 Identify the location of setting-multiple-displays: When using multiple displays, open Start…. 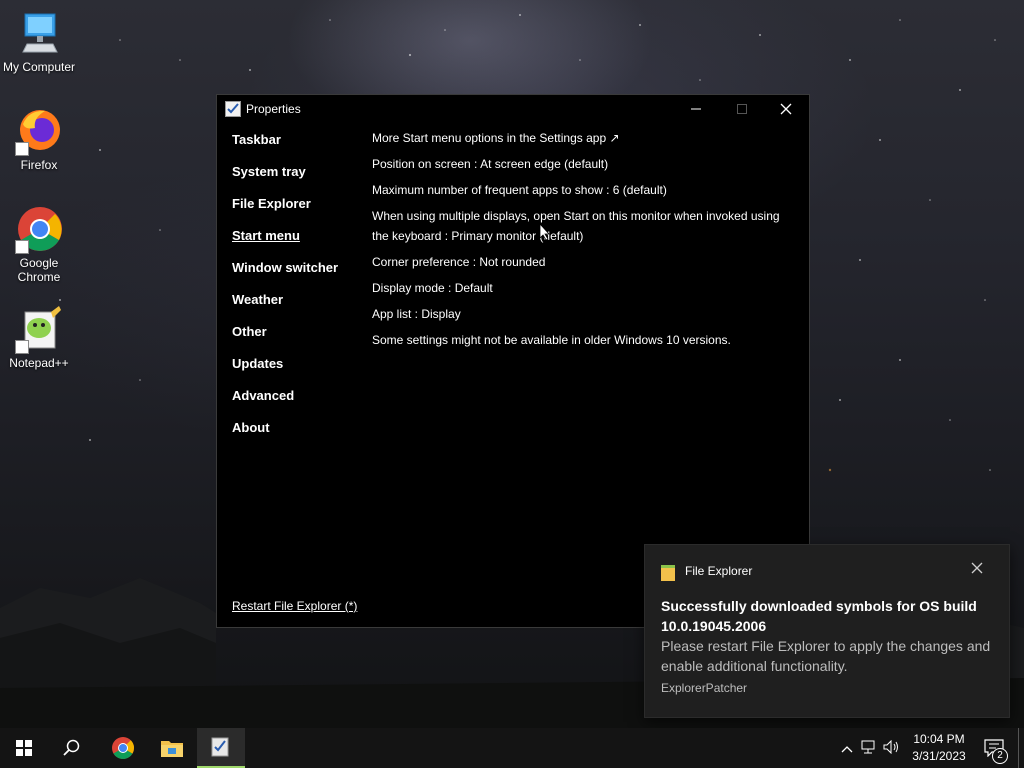
(584, 226).